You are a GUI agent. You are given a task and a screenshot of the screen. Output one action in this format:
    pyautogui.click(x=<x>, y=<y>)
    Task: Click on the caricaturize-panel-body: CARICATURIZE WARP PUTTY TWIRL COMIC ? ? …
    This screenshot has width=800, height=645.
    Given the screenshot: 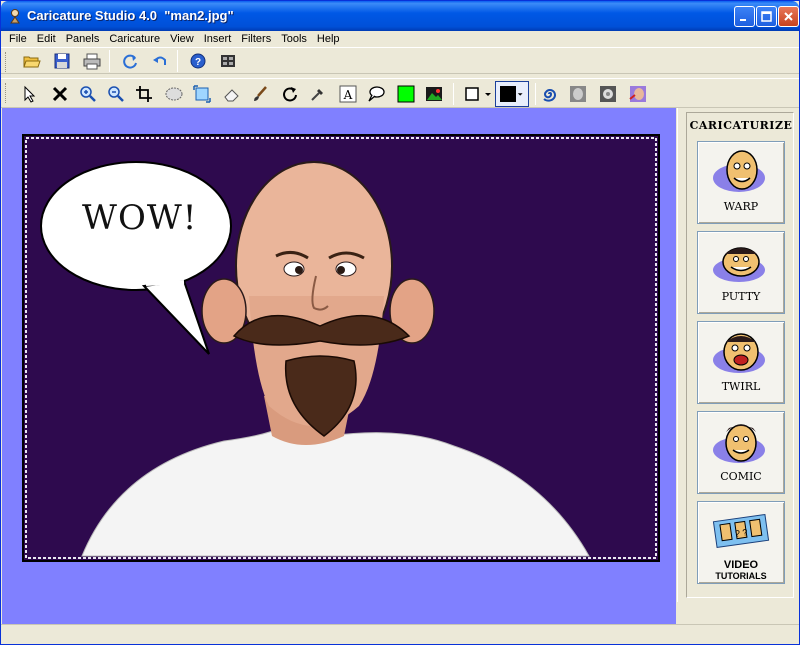 What is the action you would take?
    pyautogui.click(x=740, y=355)
    